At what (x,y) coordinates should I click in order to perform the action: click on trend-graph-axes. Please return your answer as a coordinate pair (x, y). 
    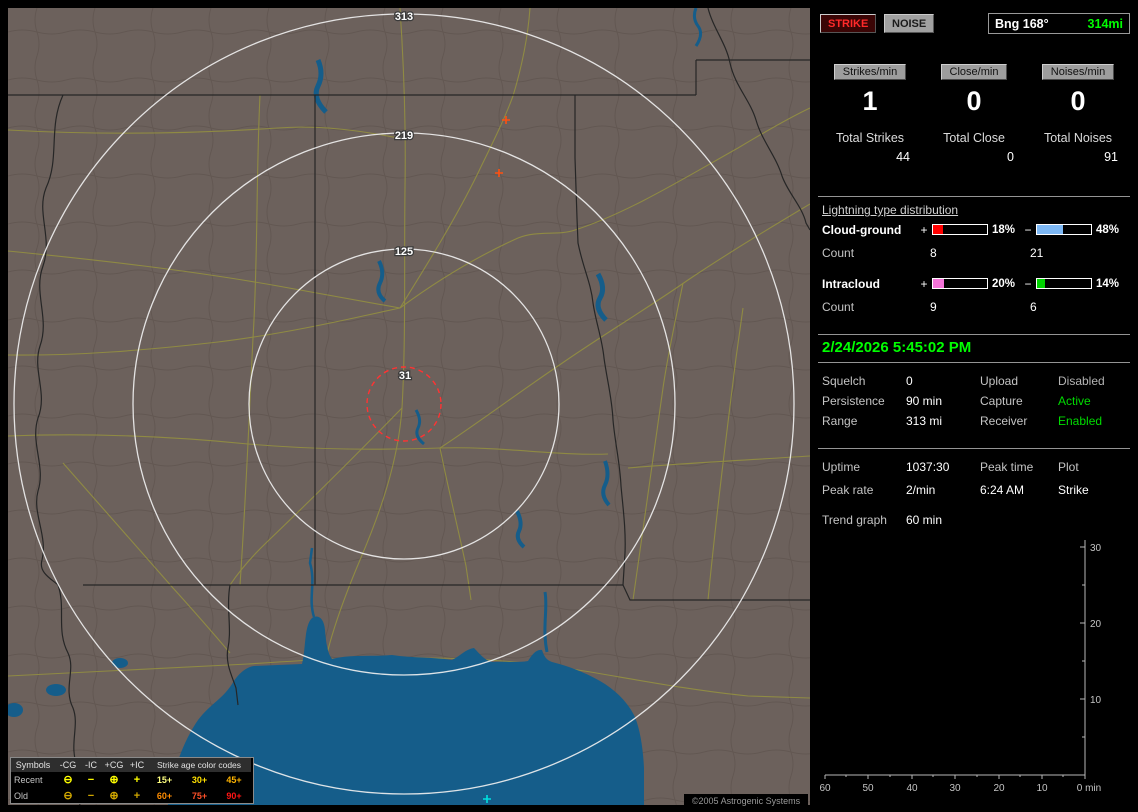
    Looking at the image, I should click on (955, 659).